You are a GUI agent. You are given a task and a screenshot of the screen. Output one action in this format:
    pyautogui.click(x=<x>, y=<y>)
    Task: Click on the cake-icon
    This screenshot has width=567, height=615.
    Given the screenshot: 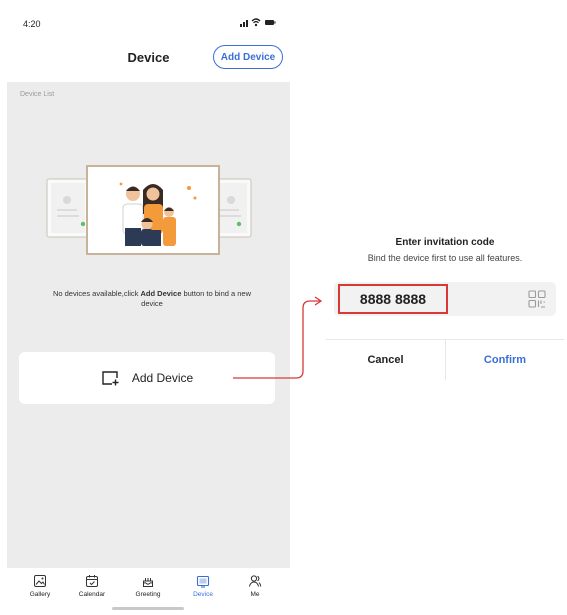 What is the action you would take?
    pyautogui.click(x=148, y=582)
    